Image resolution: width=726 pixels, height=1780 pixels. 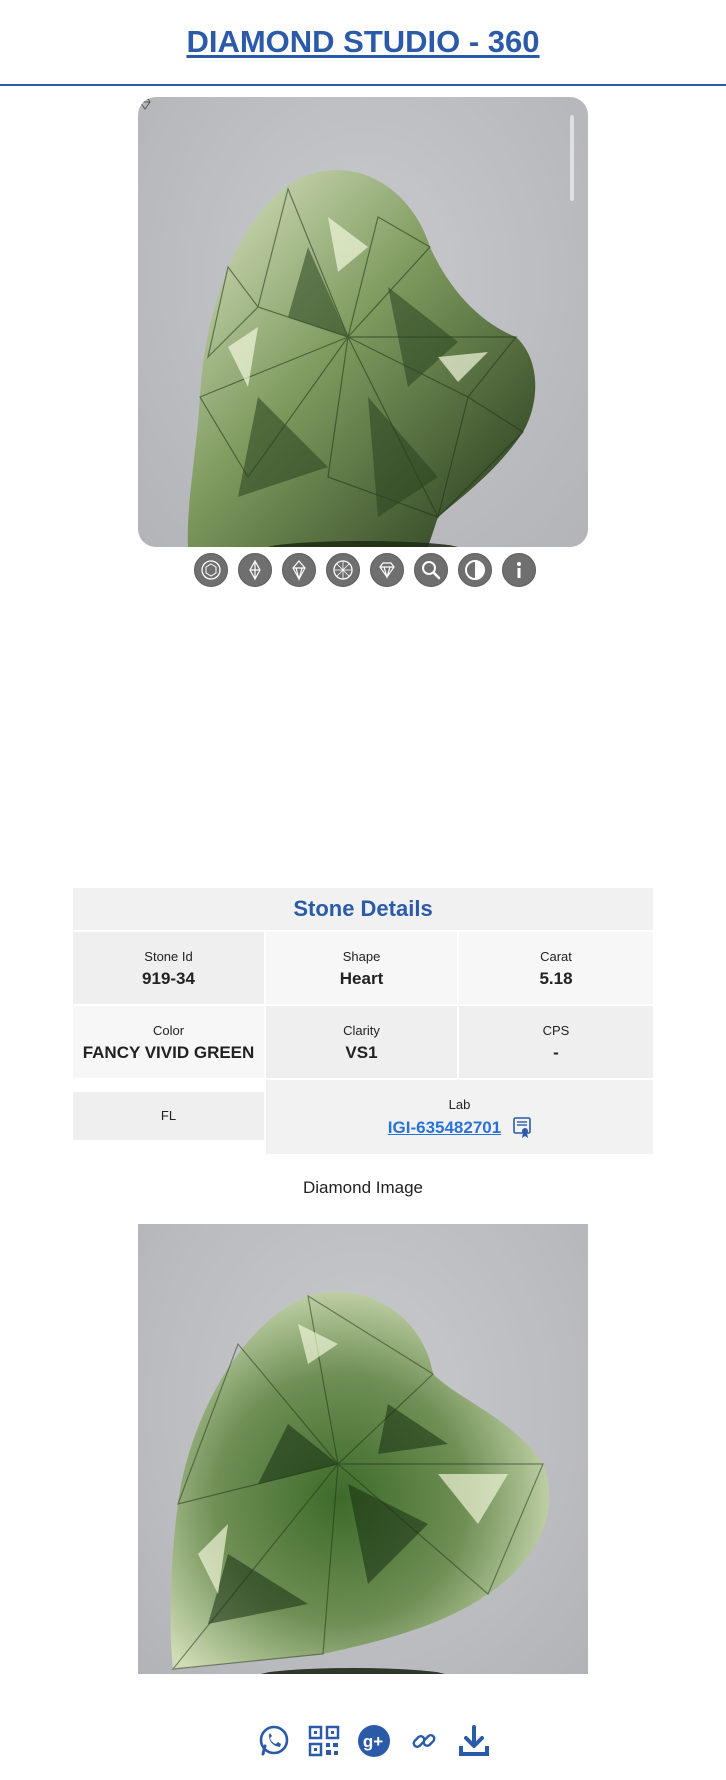 What do you see at coordinates (168, 1116) in the screenshot?
I see `fluorescence-cell: FL` at bounding box center [168, 1116].